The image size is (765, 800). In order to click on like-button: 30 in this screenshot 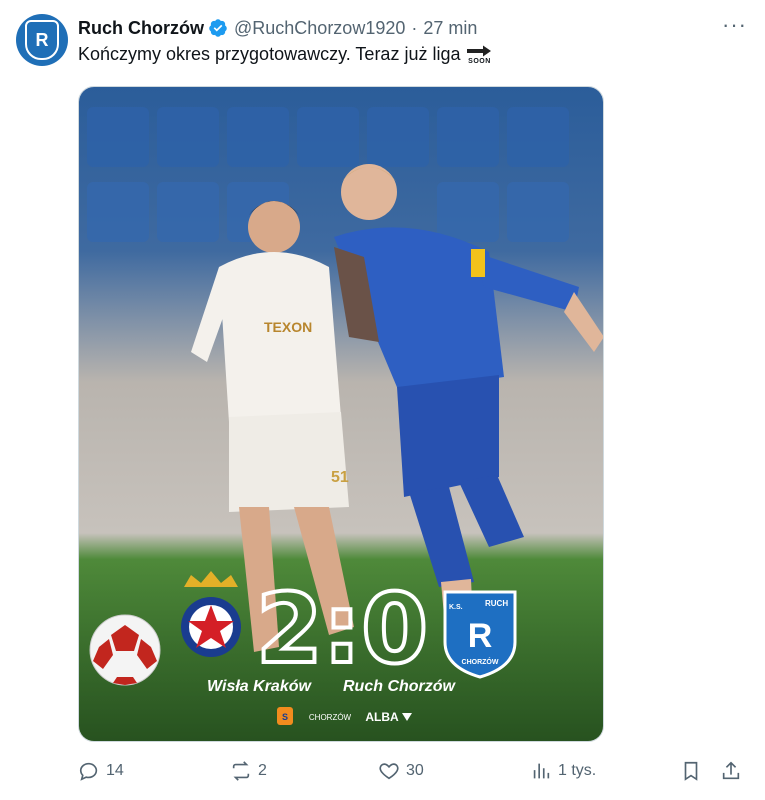, I will do `click(401, 771)`.